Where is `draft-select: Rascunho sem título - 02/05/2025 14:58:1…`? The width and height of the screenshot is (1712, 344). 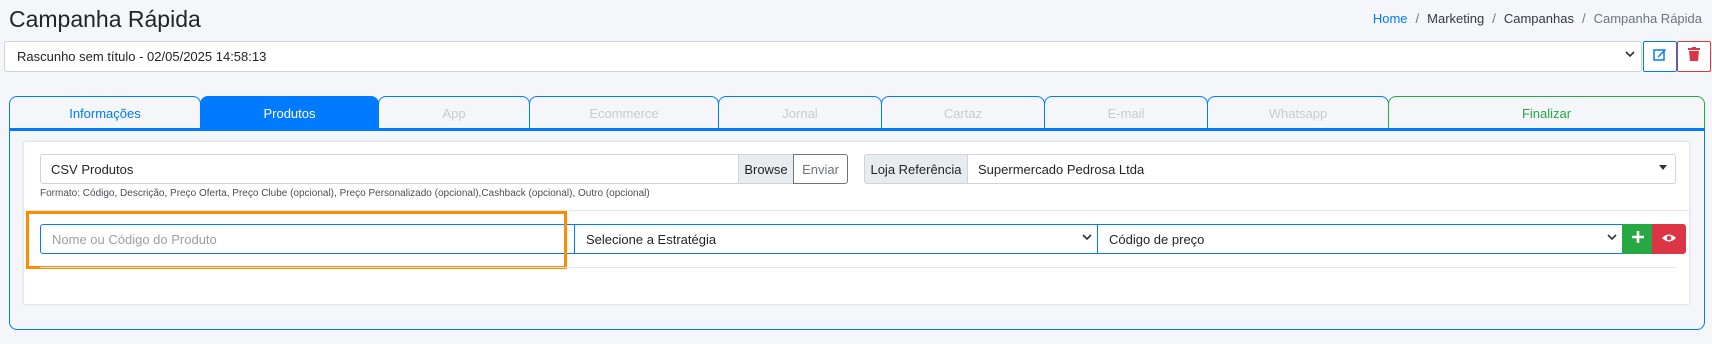
draft-select: Rascunho sem título - 02/05/2025 14:58:1… is located at coordinates (823, 56).